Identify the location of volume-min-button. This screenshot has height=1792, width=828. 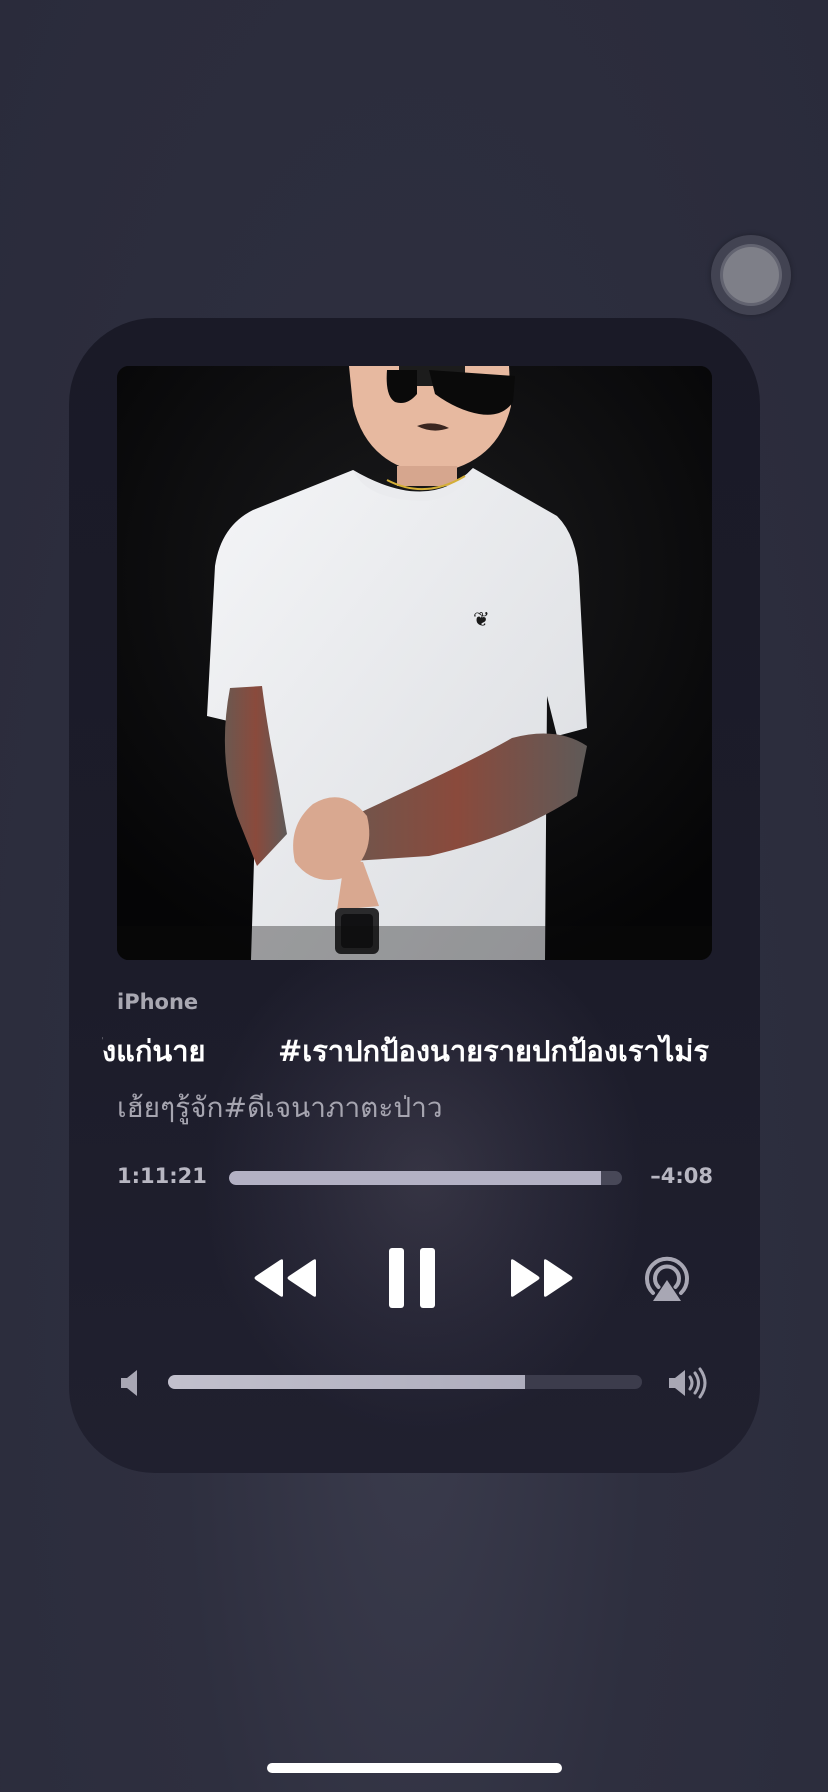
(131, 1383).